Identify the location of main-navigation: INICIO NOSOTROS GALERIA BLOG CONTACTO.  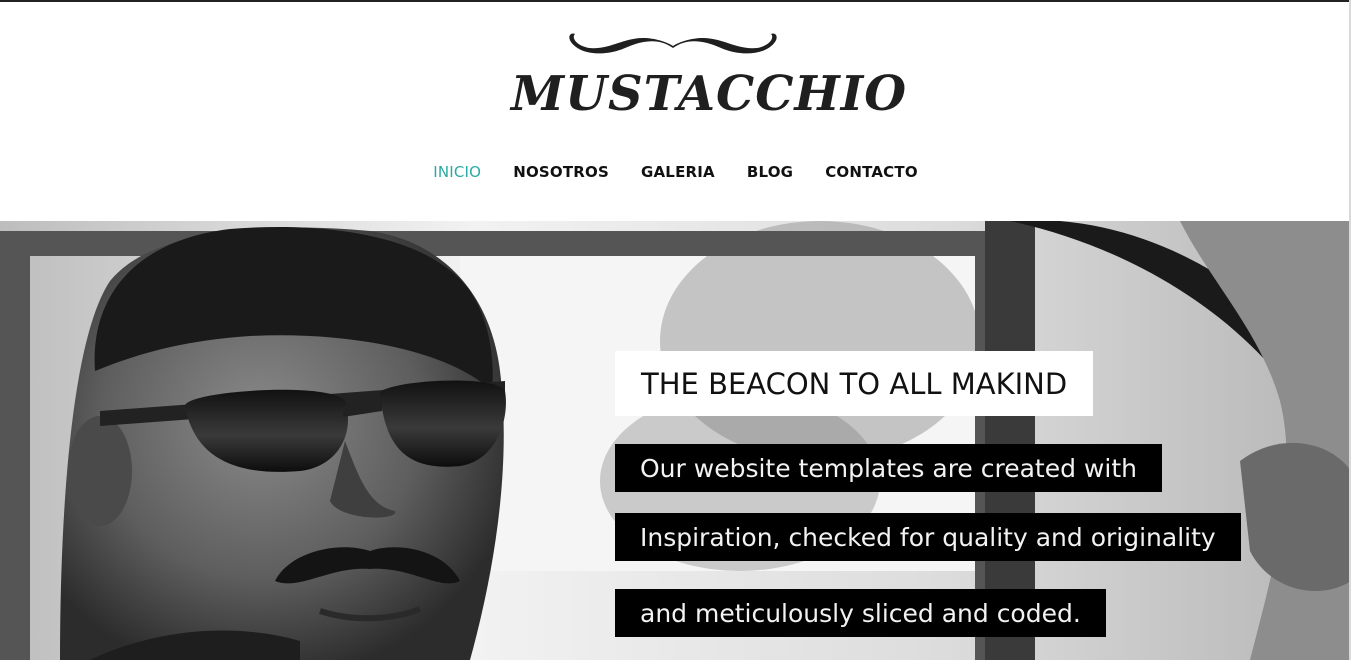
(675, 172).